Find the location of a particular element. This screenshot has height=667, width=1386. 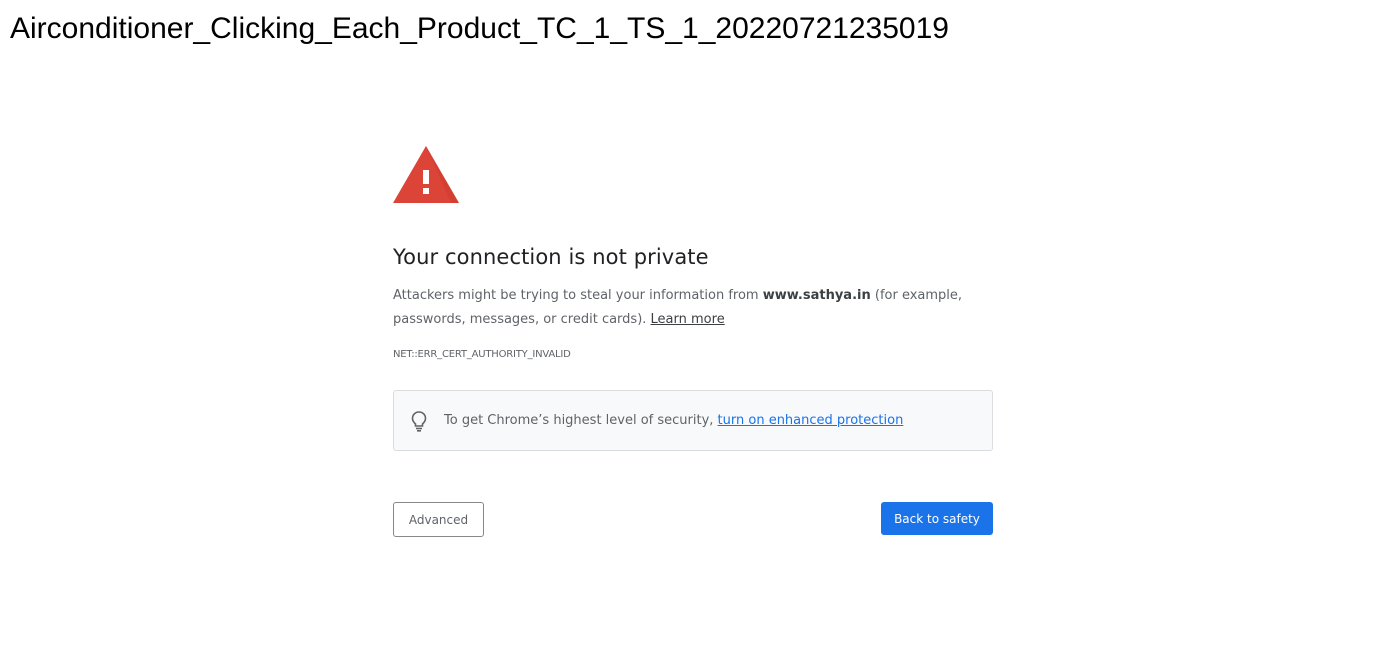

enhanced-protection-link: turn on enhanced protection is located at coordinates (811, 420).